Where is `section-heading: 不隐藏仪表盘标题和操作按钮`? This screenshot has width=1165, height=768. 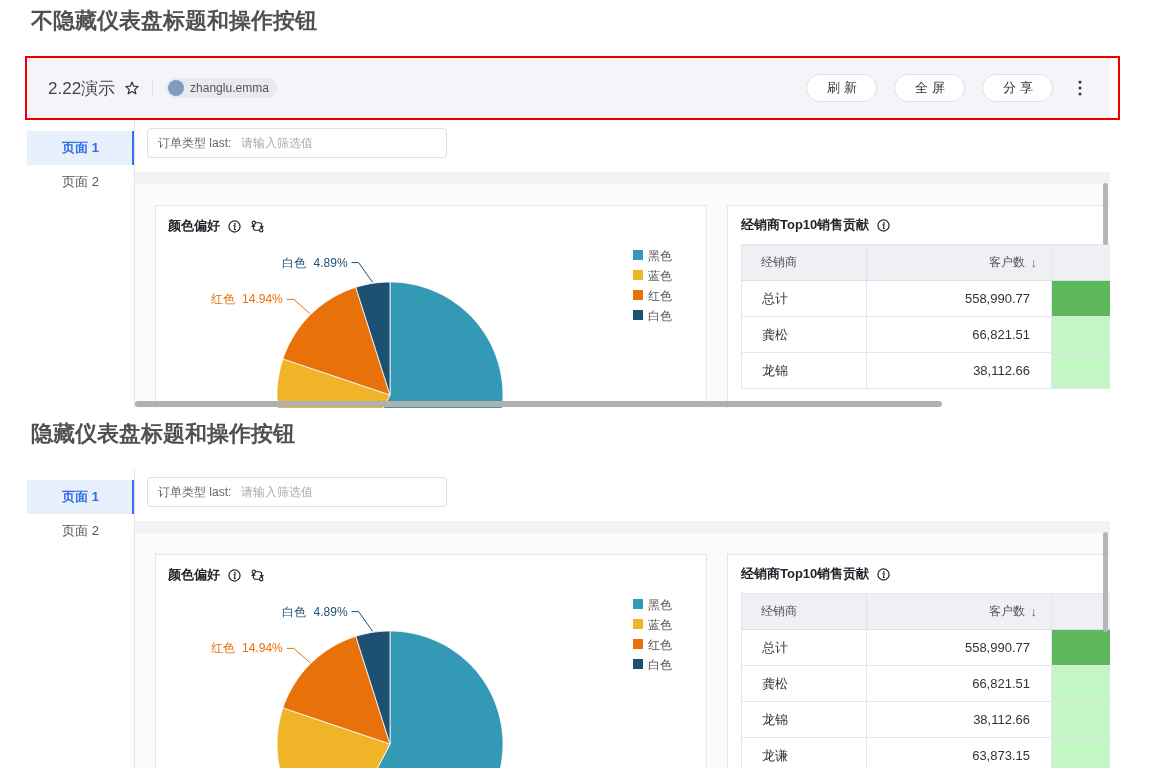
section-heading: 不隐藏仪表盘标题和操作按钮 is located at coordinates (174, 21).